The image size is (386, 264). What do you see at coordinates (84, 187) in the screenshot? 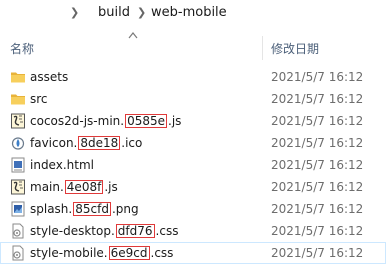
I see `hash-highlight: 4e08f` at bounding box center [84, 187].